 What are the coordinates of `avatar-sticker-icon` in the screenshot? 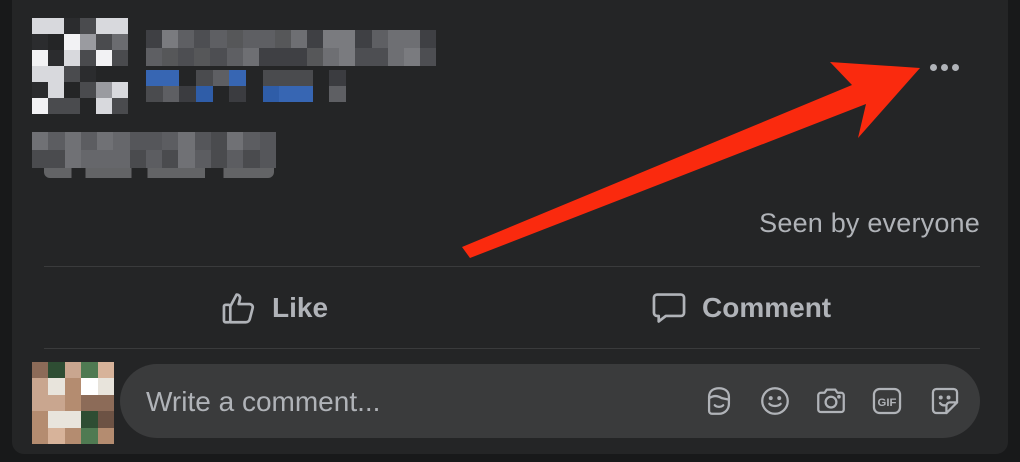 It's located at (719, 401).